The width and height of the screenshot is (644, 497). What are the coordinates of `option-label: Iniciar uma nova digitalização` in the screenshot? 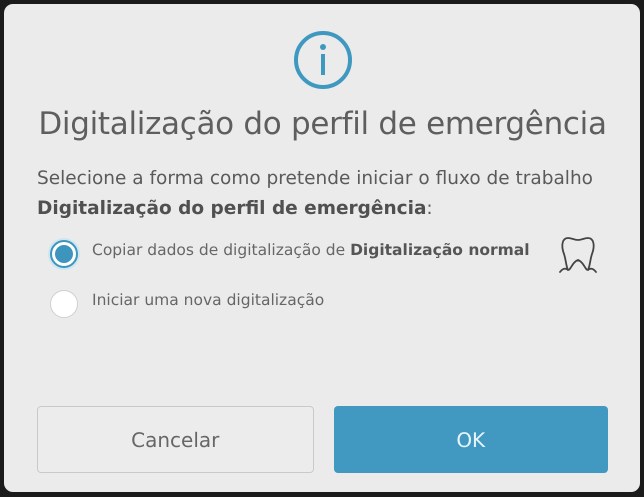 It's located at (209, 300).